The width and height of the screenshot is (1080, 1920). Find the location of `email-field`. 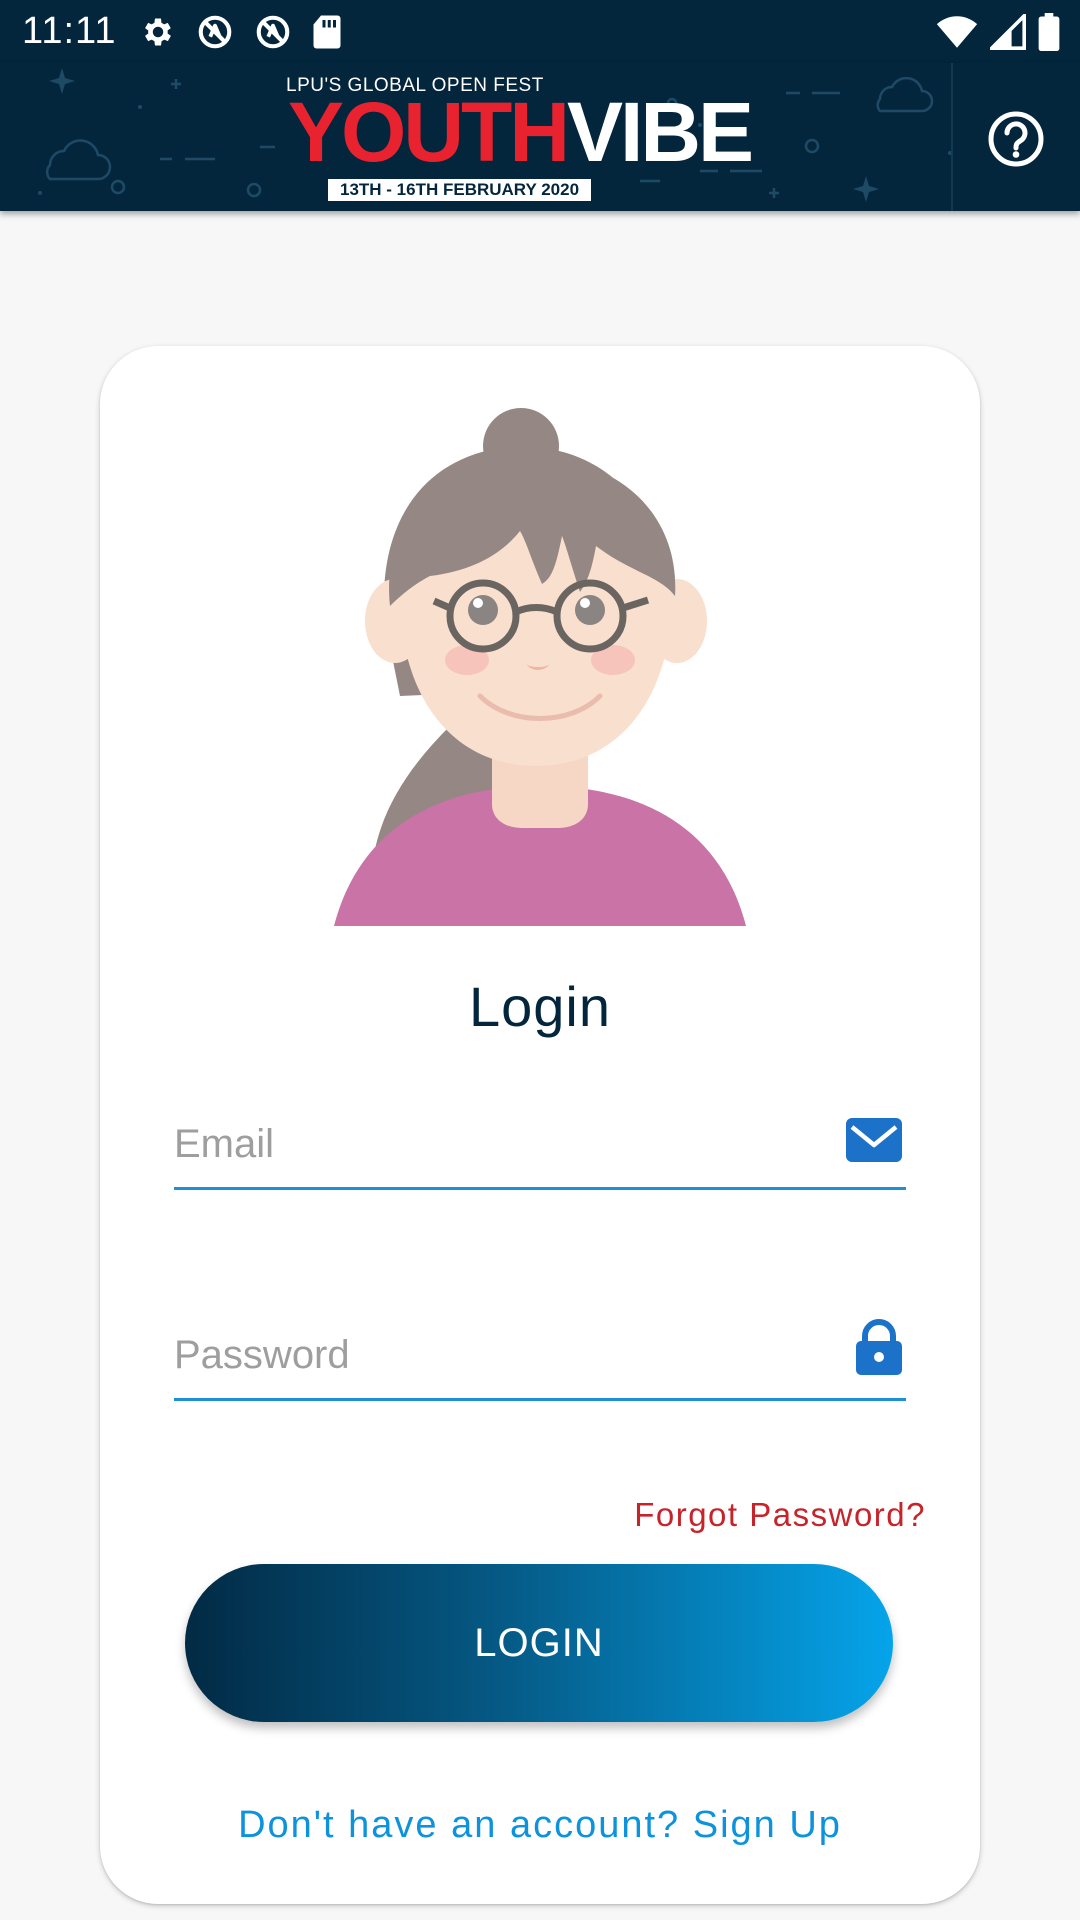

email-field is located at coordinates (540, 1148).